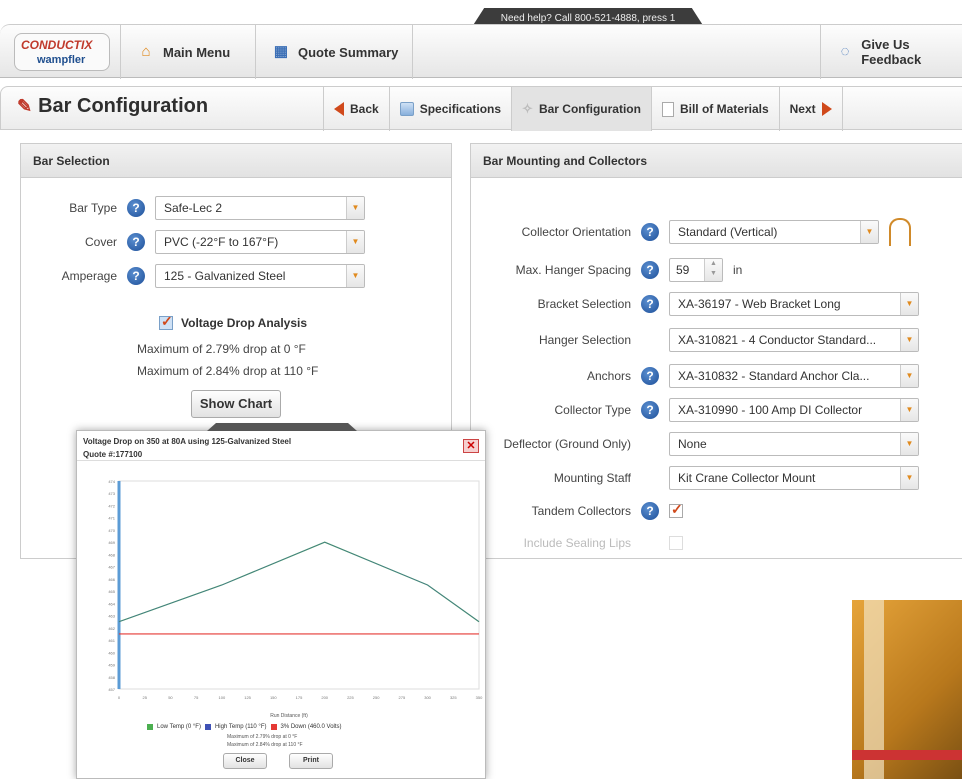 The height and width of the screenshot is (779, 962). I want to click on deflector-select: None ▼, so click(794, 444).